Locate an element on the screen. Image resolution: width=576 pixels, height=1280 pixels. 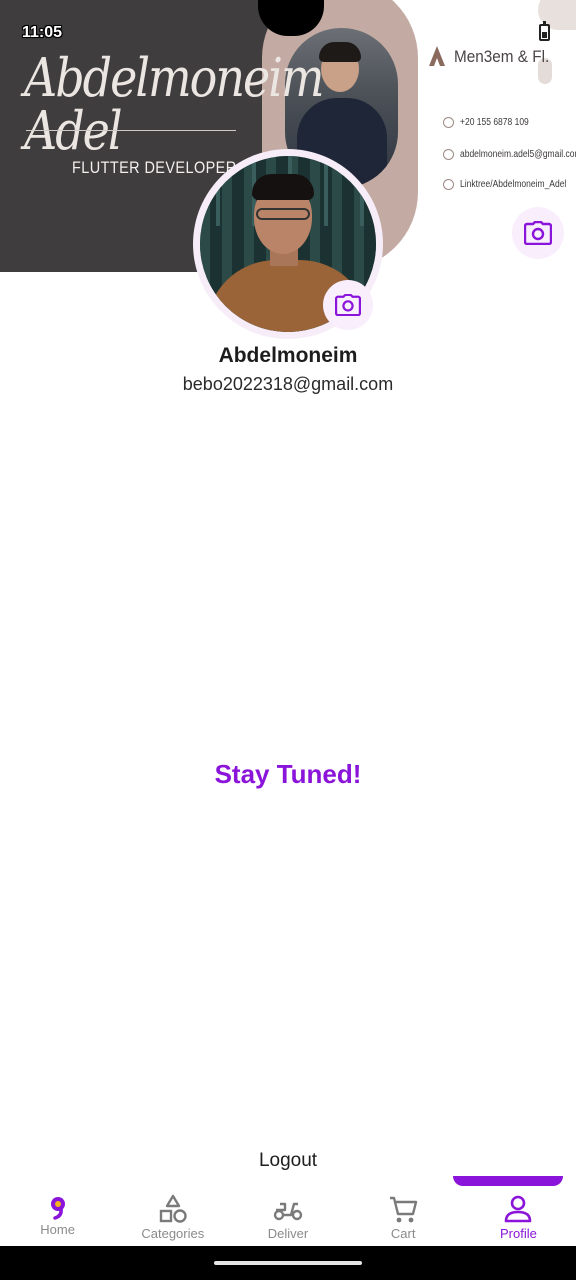
profile-email: bebo2022318@gmail.com is located at coordinates (288, 384).